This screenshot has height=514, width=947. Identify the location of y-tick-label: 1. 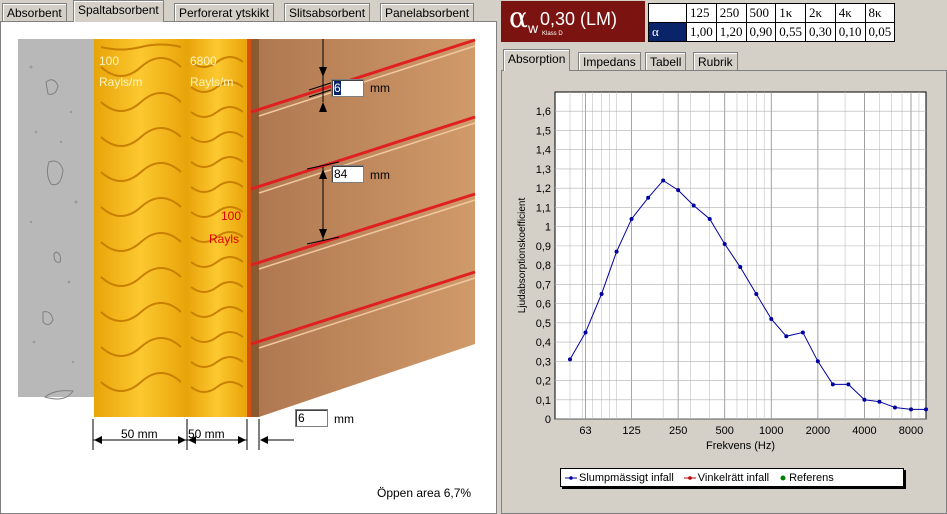
(548, 228).